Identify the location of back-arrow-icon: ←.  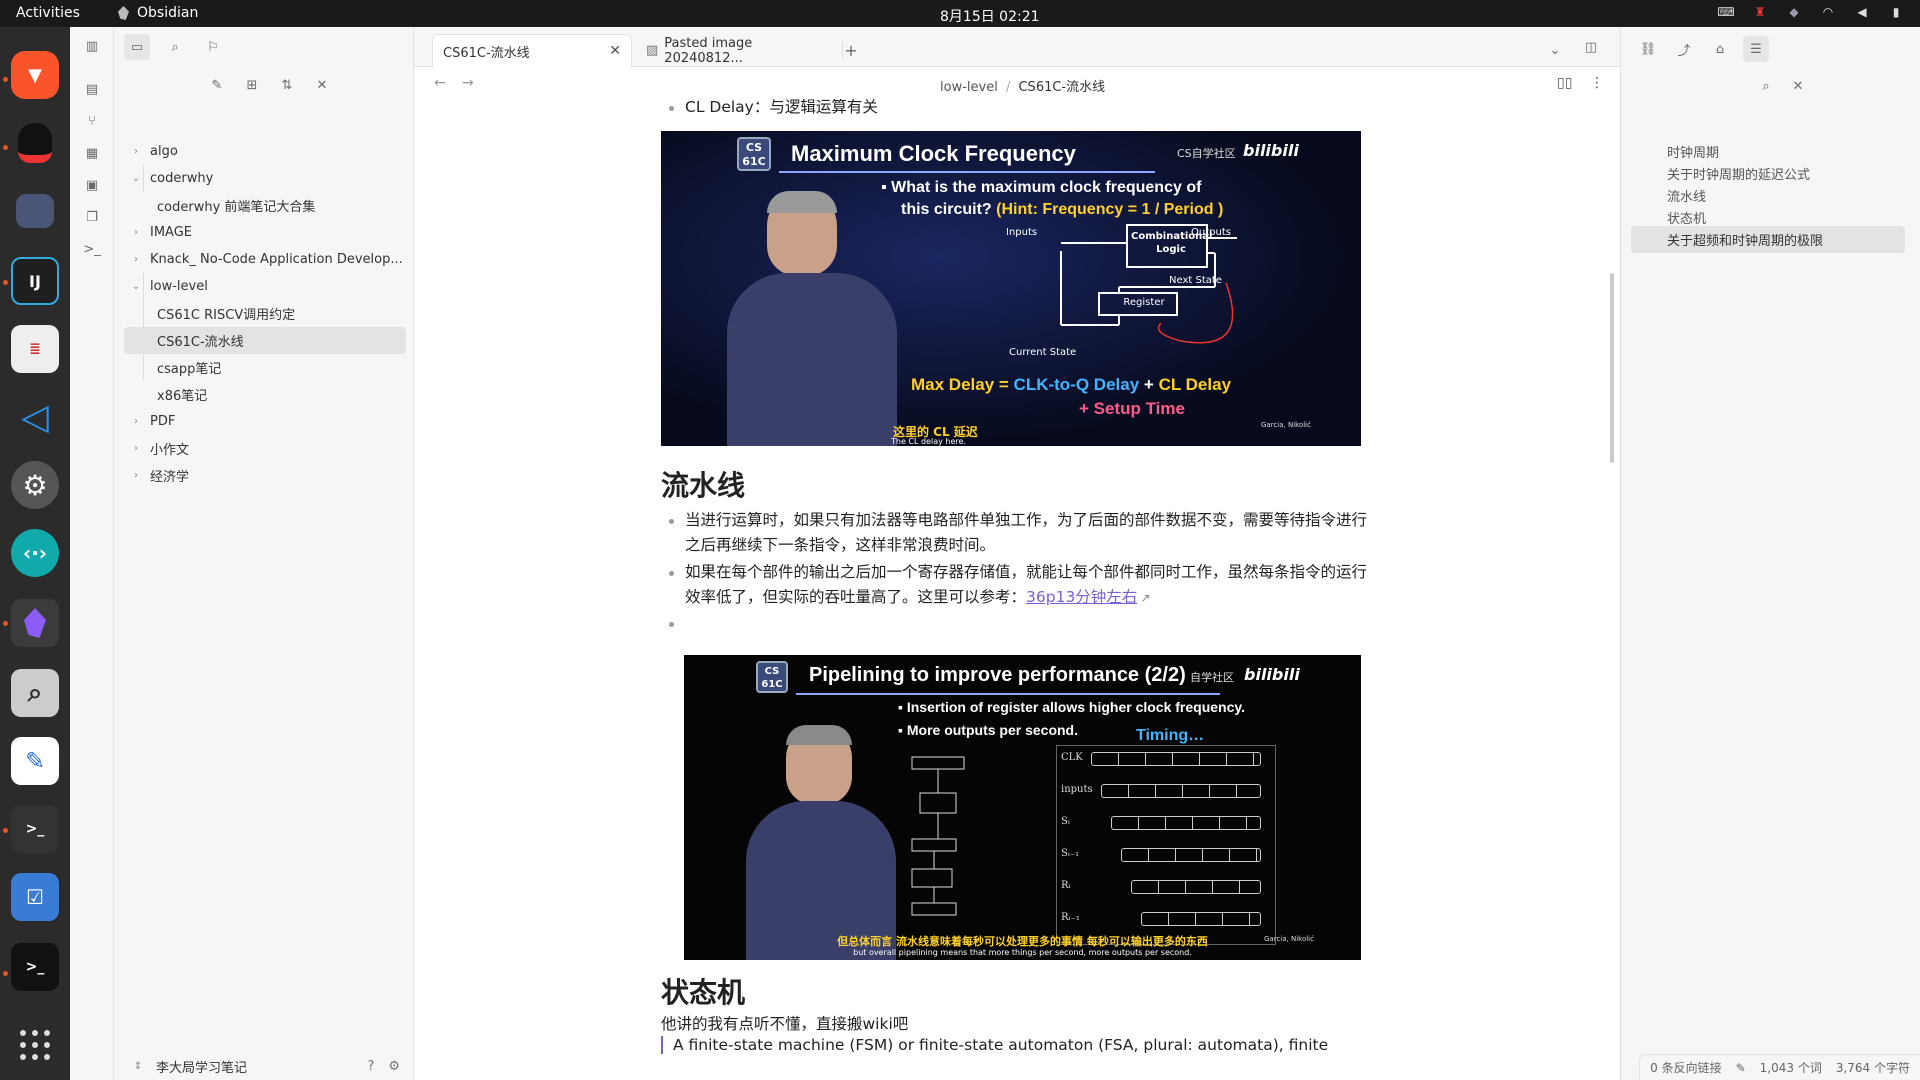
(440, 83).